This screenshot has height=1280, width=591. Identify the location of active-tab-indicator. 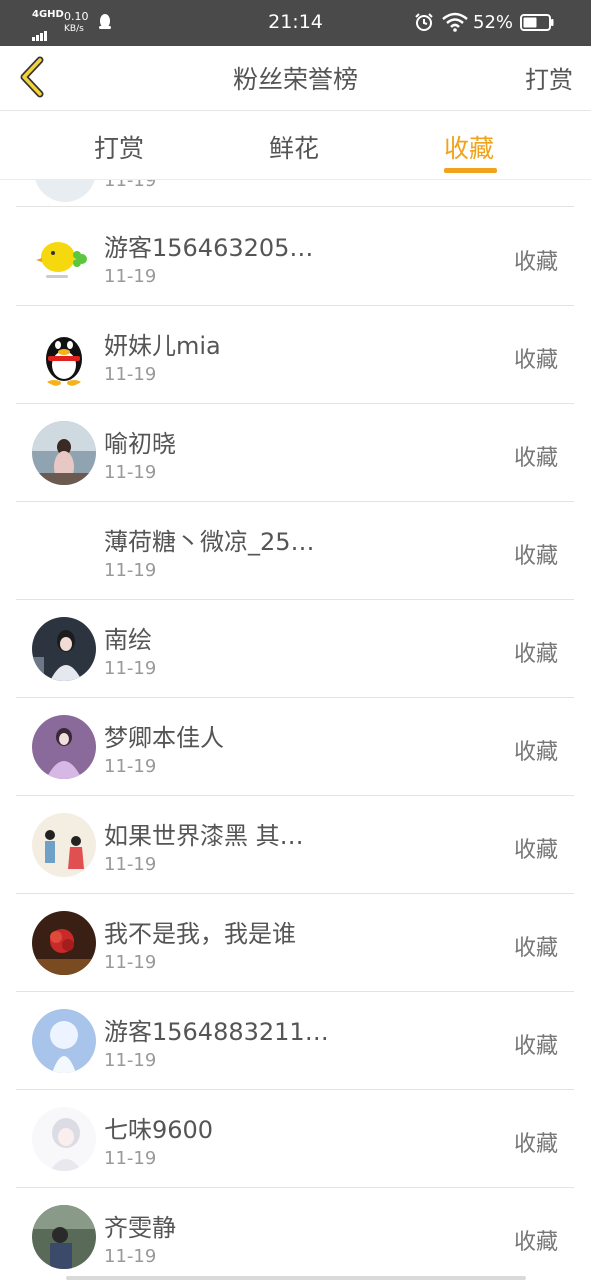
(470, 170).